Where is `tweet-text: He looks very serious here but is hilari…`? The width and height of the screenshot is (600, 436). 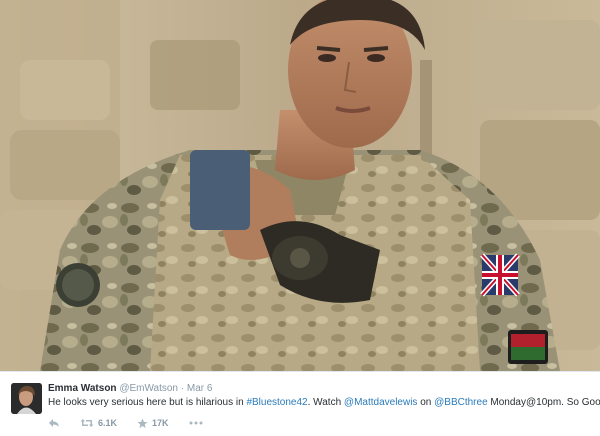
tweet-text: He looks very serious here but is hilari… is located at coordinates (324, 402).